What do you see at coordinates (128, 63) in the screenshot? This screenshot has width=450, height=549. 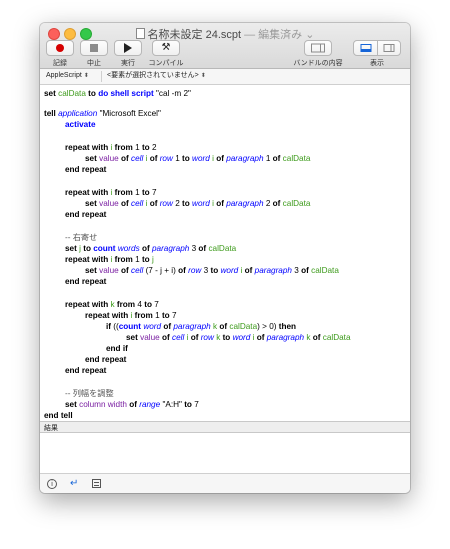 I see `run-label: 実行` at bounding box center [128, 63].